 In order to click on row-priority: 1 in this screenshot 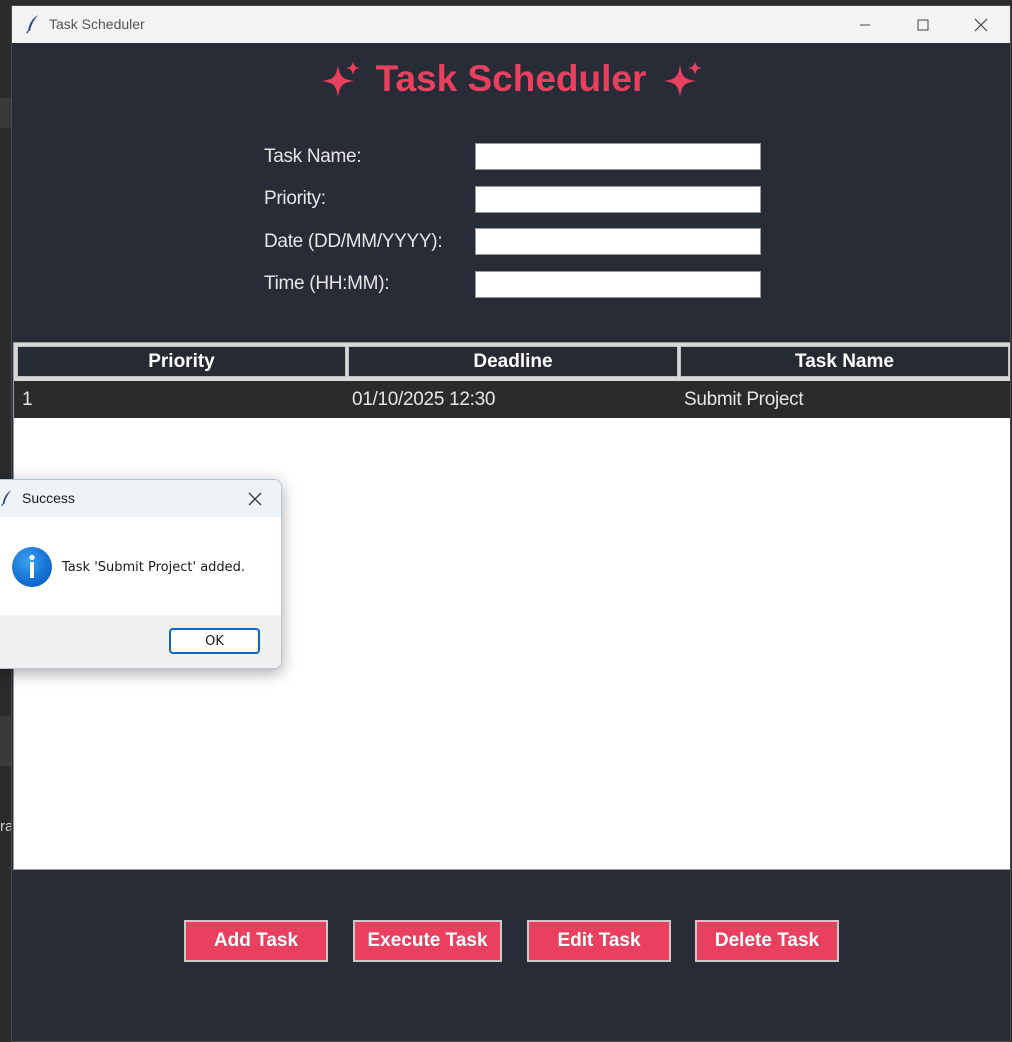, I will do `click(27, 399)`.